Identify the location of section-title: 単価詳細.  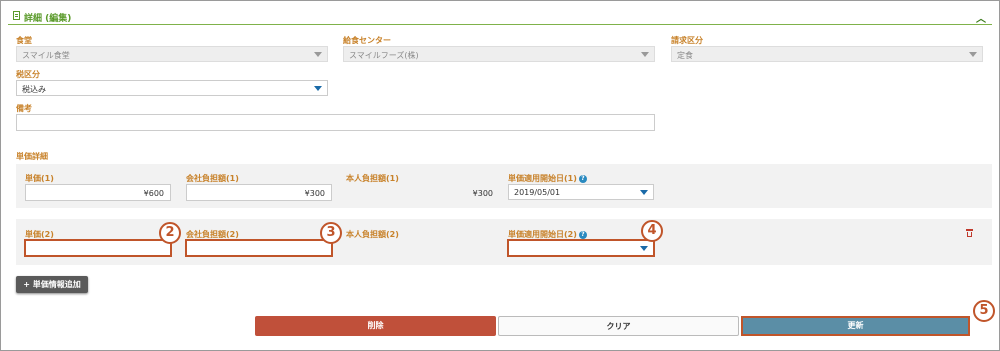
(32, 156).